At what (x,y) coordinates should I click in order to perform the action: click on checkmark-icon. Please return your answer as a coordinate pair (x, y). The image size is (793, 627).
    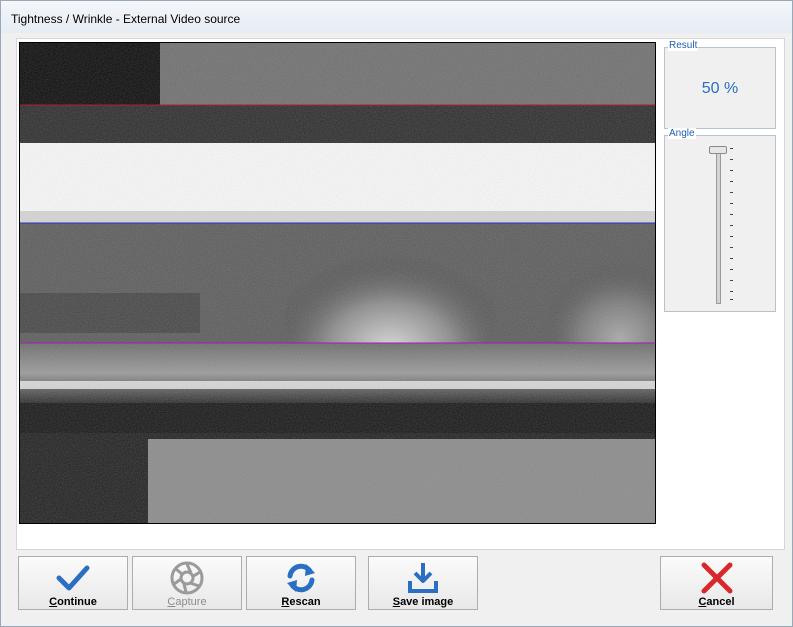
    Looking at the image, I should click on (73, 578).